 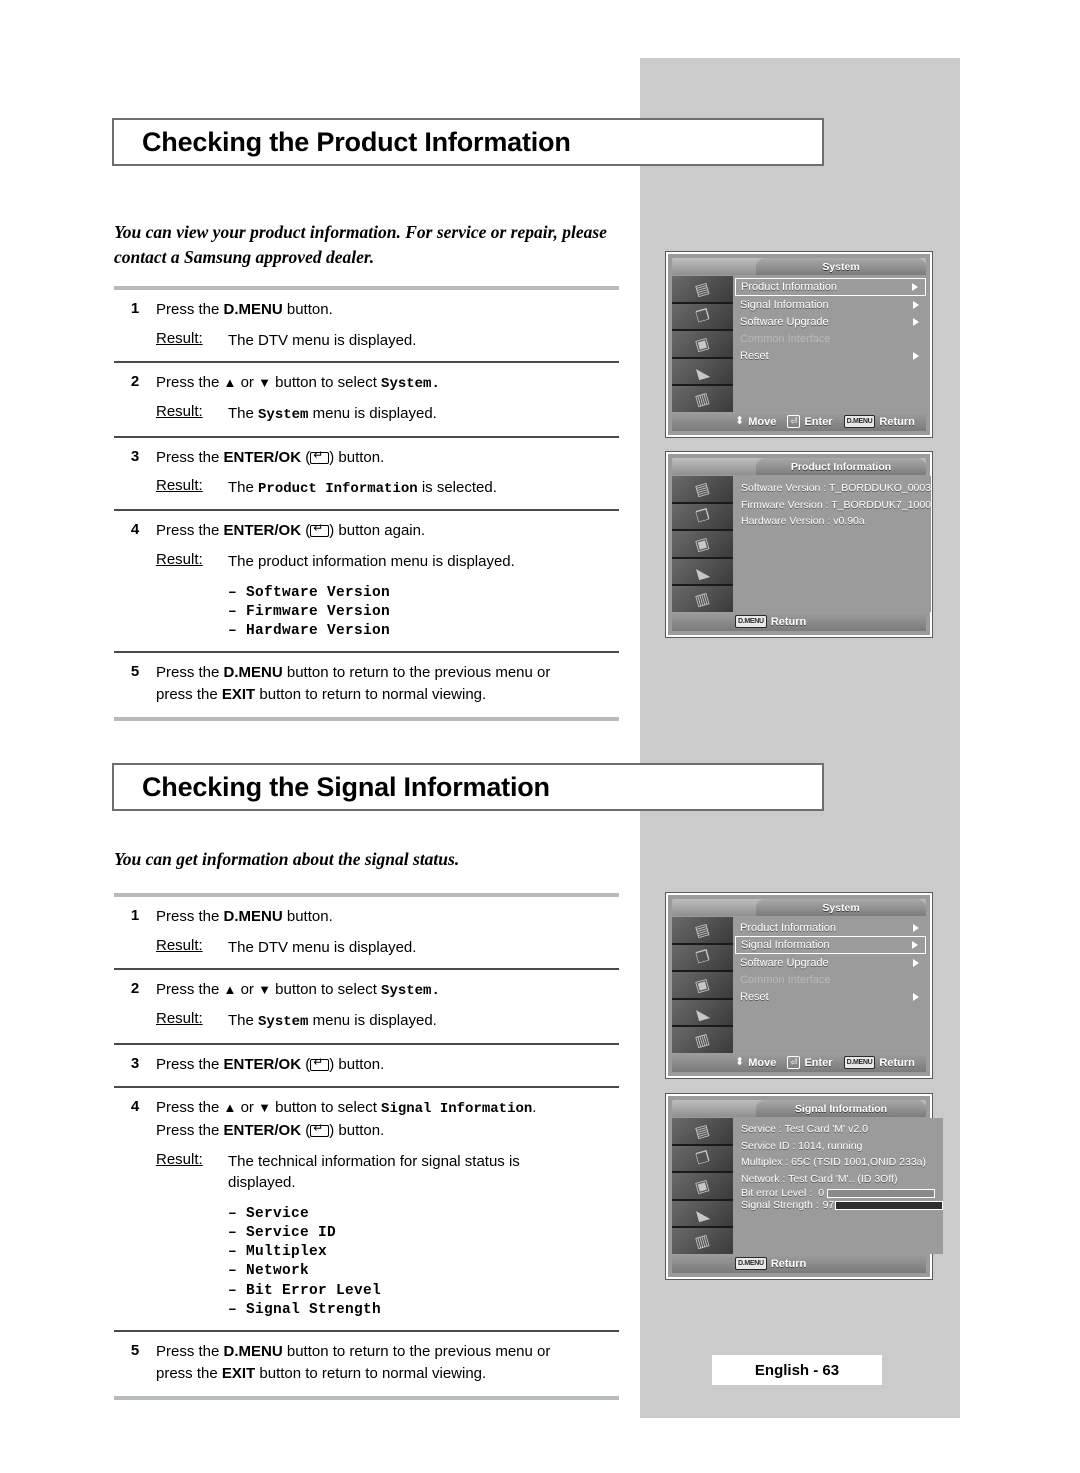 What do you see at coordinates (836, 504) in the screenshot?
I see `info-line-firmware-version: Firmware Version : T_BORDDUK7_1000` at bounding box center [836, 504].